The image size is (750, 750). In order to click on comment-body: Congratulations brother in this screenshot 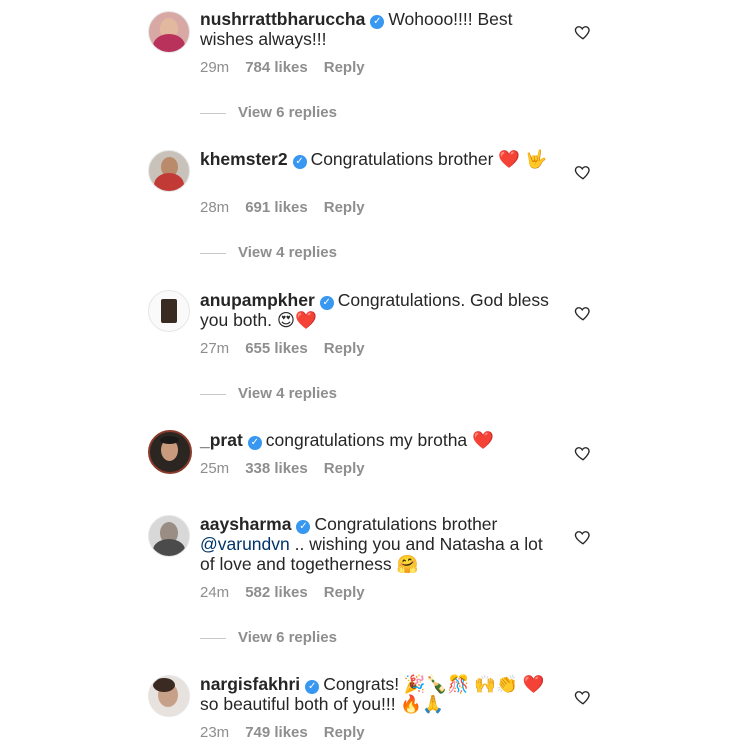, I will do `click(406, 524)`.